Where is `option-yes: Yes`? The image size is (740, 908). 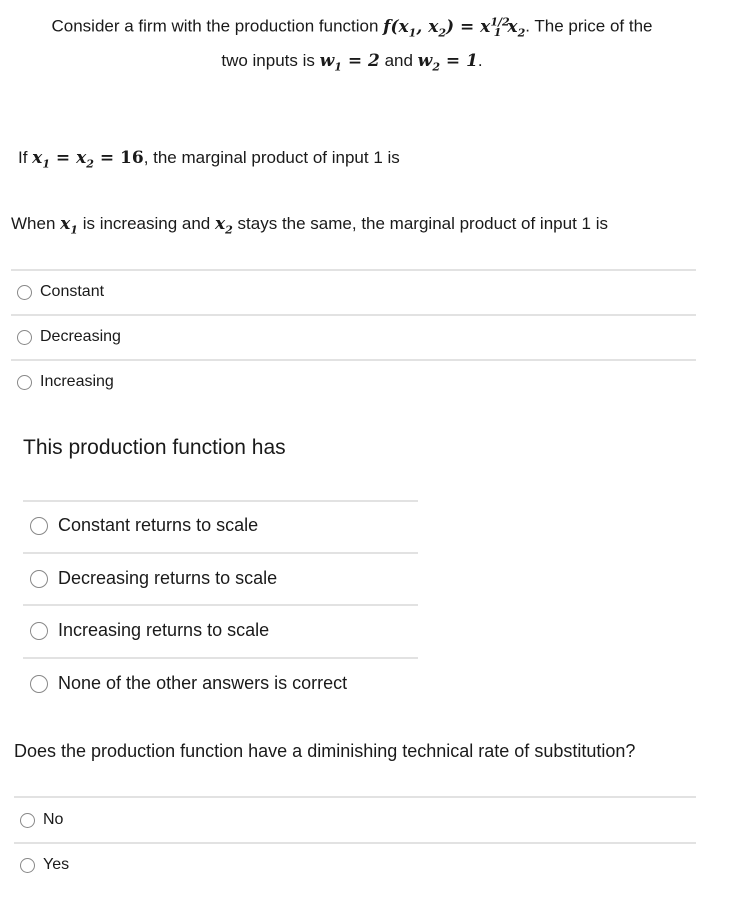 option-yes: Yes is located at coordinates (44, 865).